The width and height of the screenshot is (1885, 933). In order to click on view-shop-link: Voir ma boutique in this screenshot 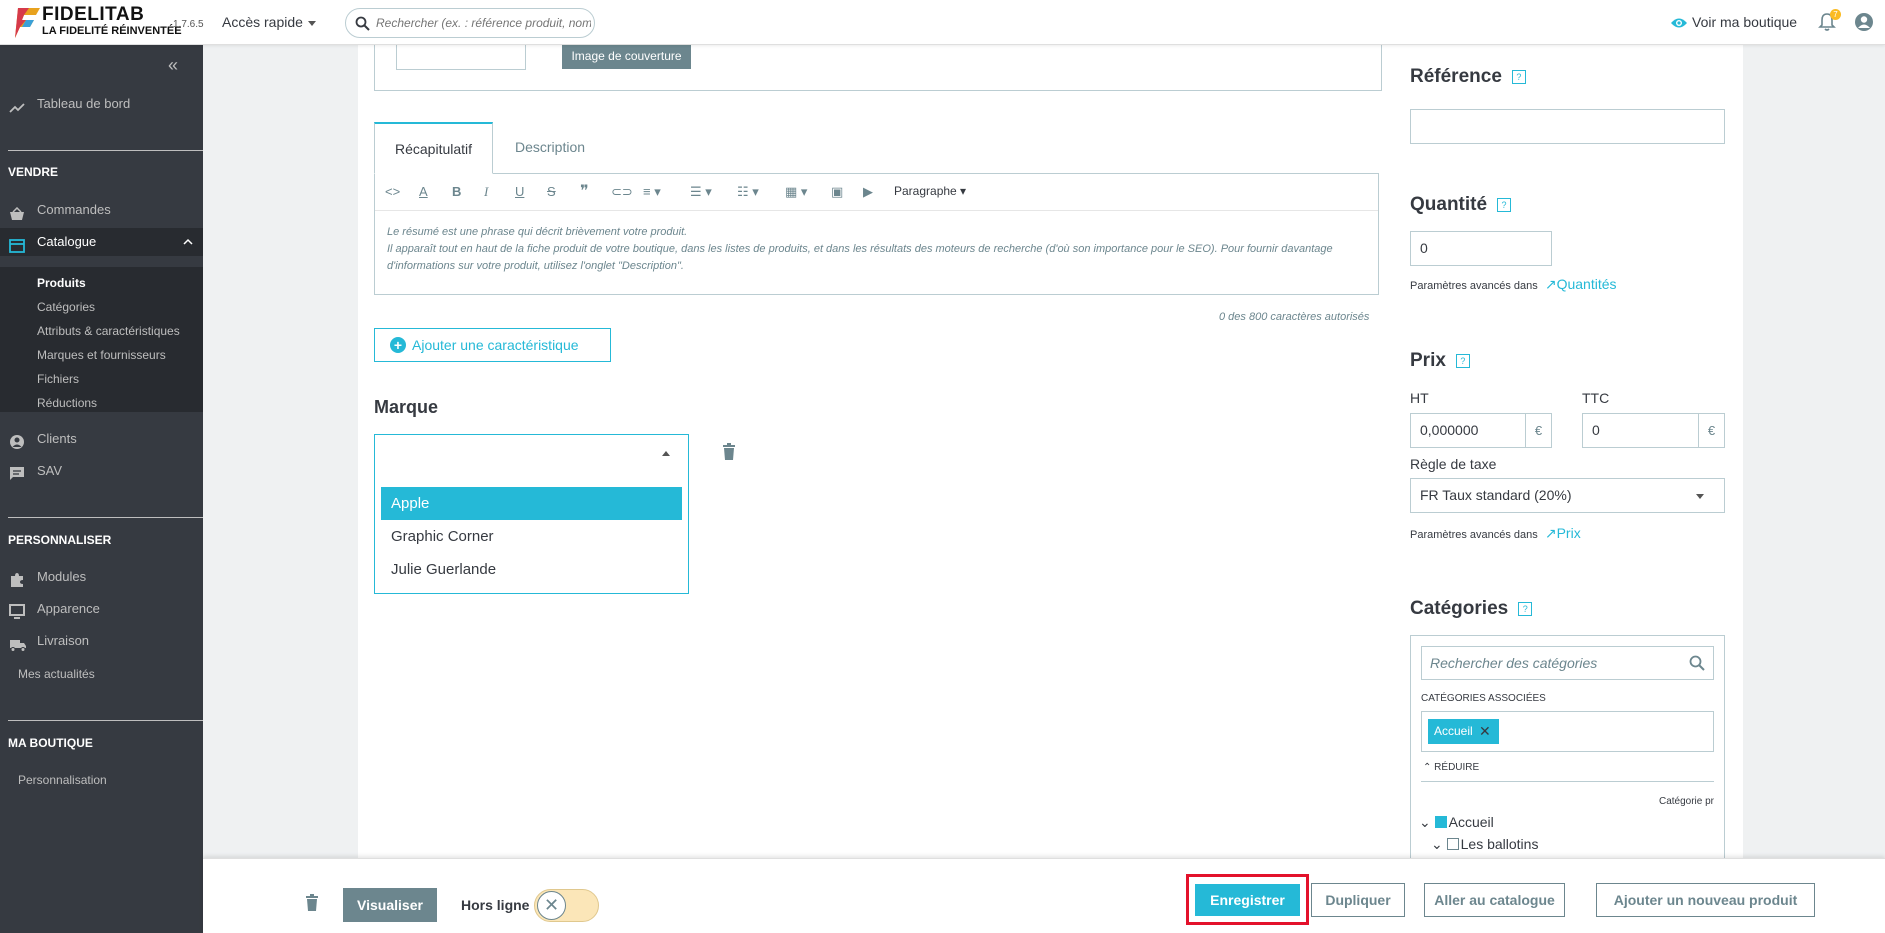, I will do `click(1733, 22)`.